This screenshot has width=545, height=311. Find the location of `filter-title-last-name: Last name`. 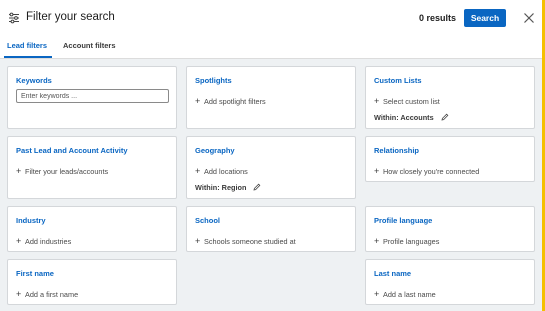

filter-title-last-name: Last name is located at coordinates (393, 273).